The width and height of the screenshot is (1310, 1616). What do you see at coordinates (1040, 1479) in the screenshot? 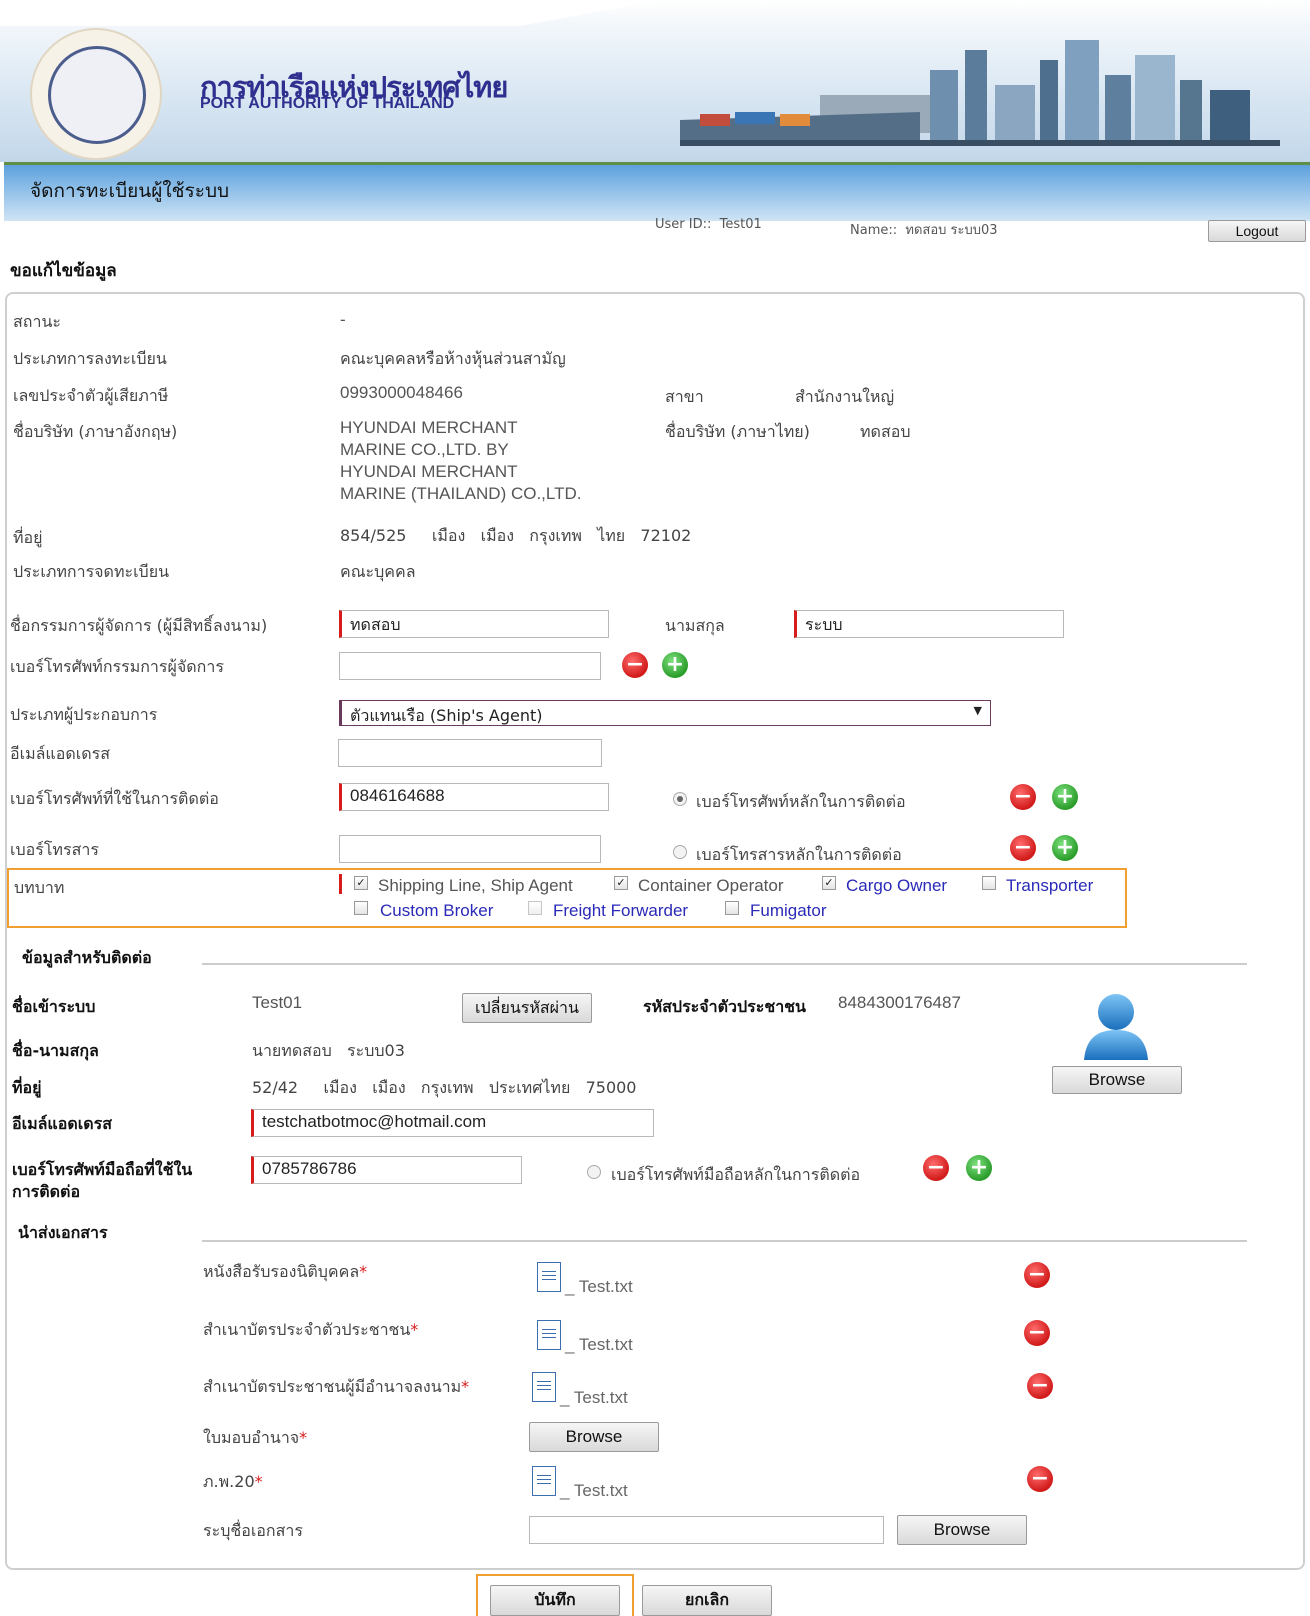
I see `remove-pp20-icon: −` at bounding box center [1040, 1479].